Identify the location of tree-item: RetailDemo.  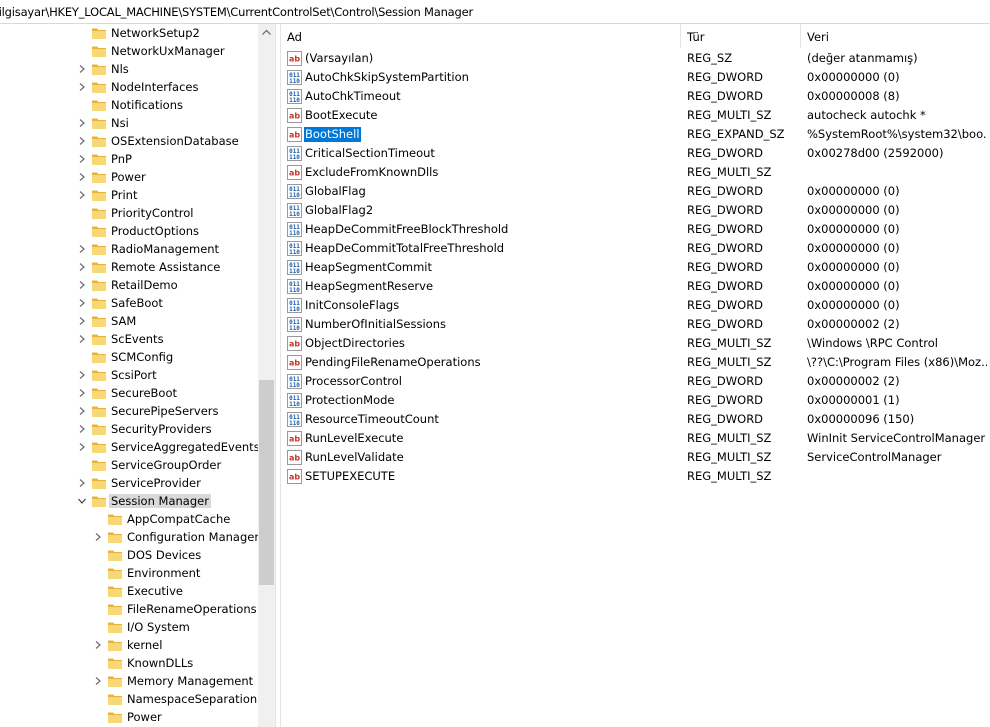
(129, 285).